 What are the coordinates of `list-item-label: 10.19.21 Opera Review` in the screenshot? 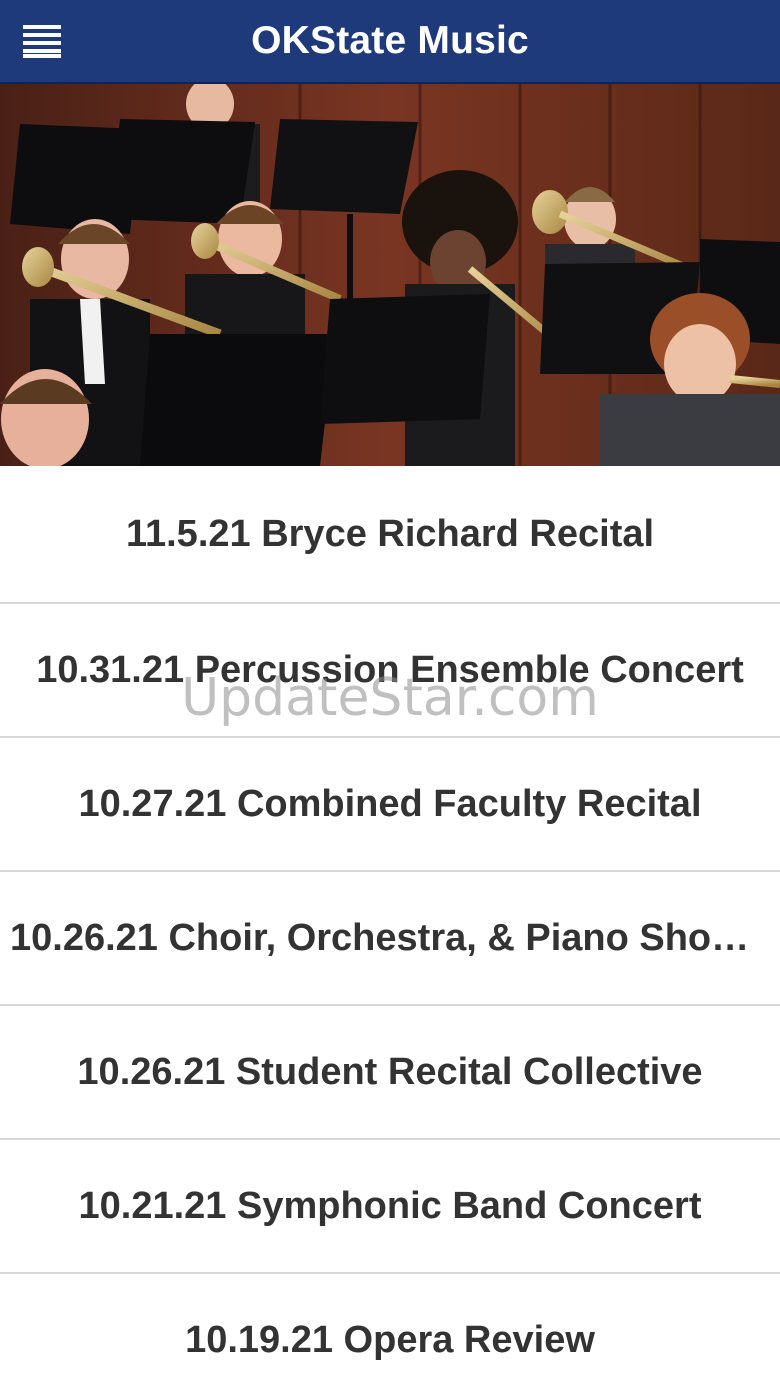 It's located at (390, 1339).